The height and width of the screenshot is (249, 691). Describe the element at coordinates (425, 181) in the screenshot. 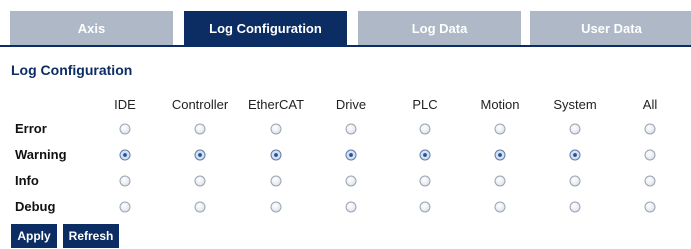

I see `radio-info-plc` at that location.